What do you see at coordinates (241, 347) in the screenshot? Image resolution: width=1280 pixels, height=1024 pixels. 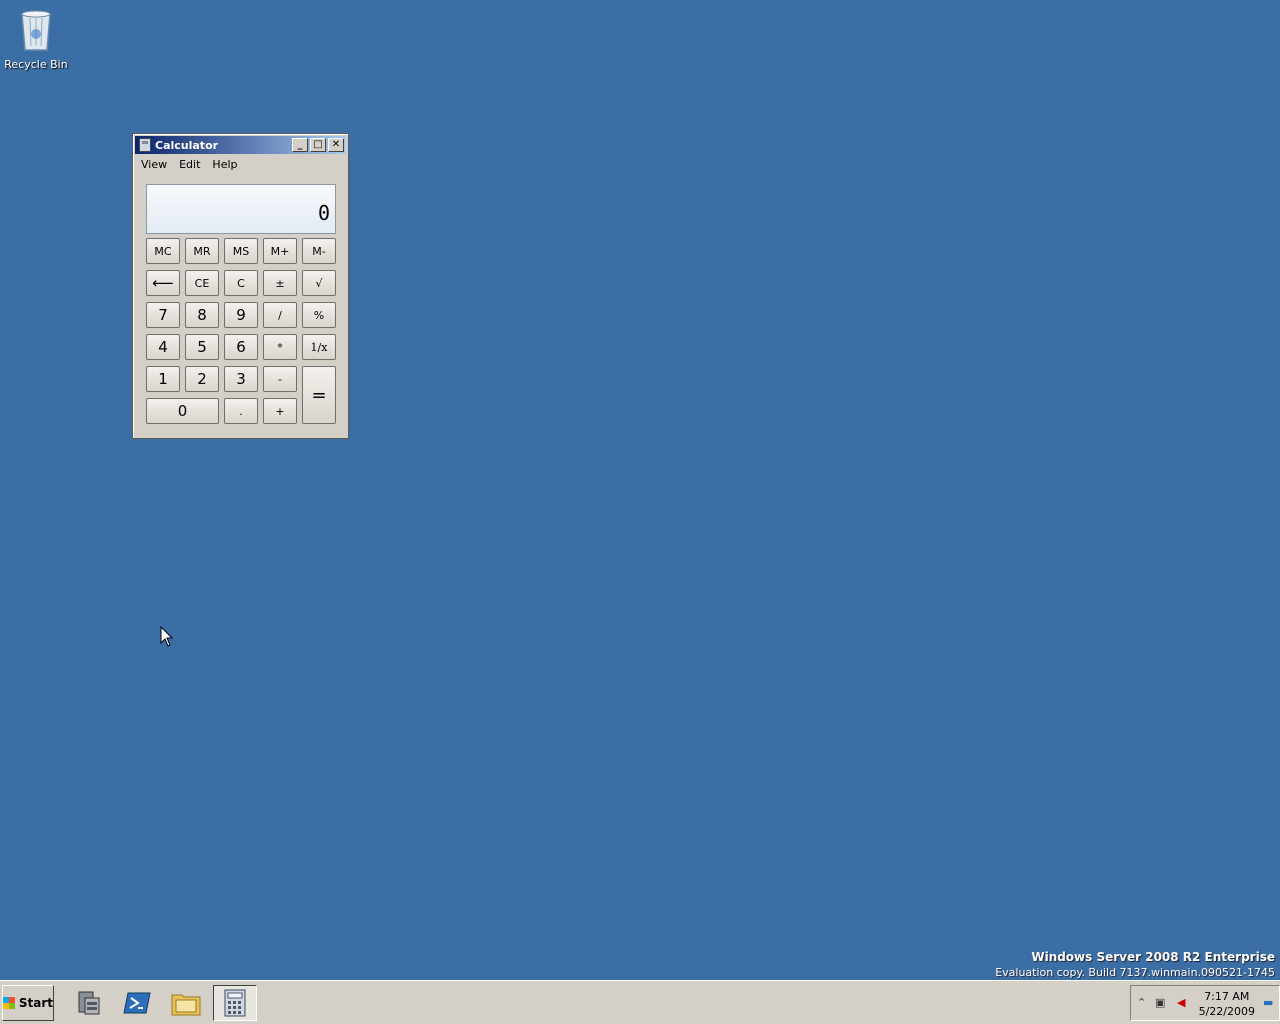 I see `digit-6-button: 6` at bounding box center [241, 347].